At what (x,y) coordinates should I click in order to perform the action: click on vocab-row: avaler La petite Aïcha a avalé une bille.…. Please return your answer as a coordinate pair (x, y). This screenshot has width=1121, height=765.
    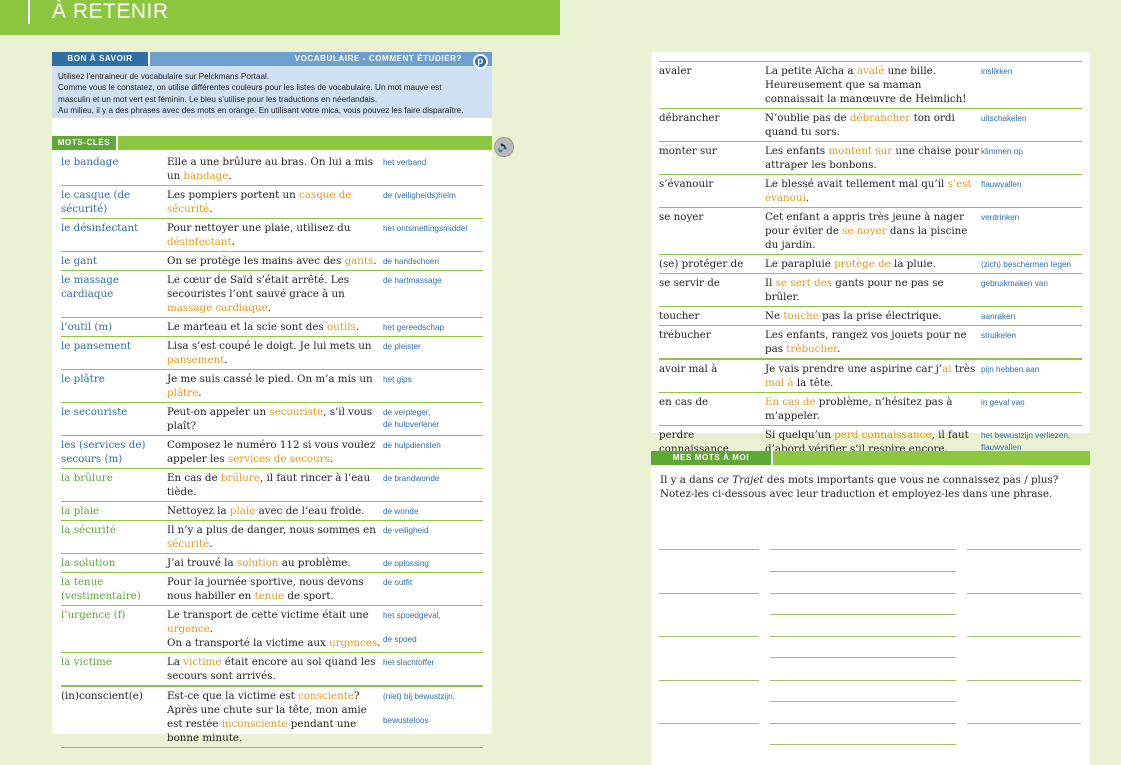
    Looking at the image, I should click on (870, 85).